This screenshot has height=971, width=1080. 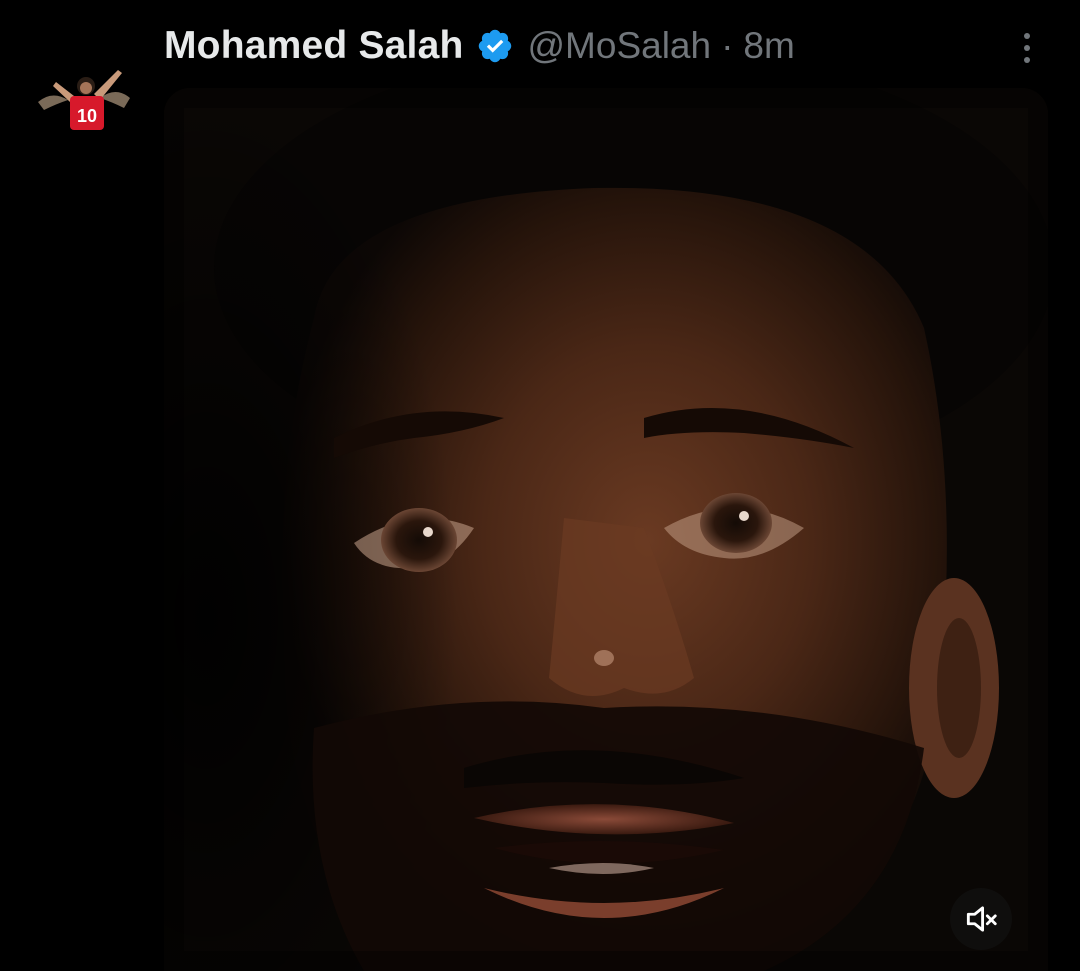 I want to click on speaker-muted-icon, so click(x=981, y=919).